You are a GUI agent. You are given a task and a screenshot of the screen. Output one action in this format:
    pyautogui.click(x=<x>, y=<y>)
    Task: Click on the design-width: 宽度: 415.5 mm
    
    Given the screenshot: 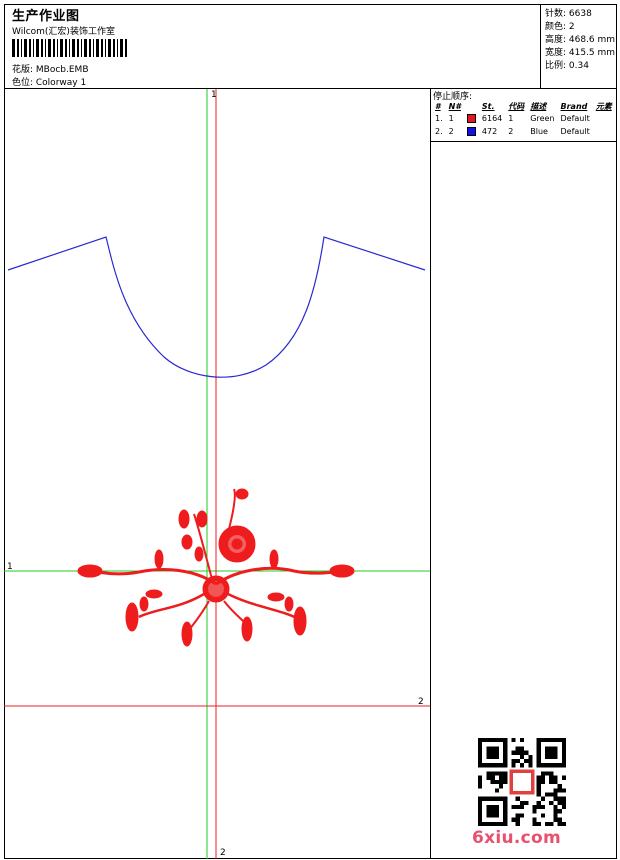 What is the action you would take?
    pyautogui.click(x=580, y=53)
    